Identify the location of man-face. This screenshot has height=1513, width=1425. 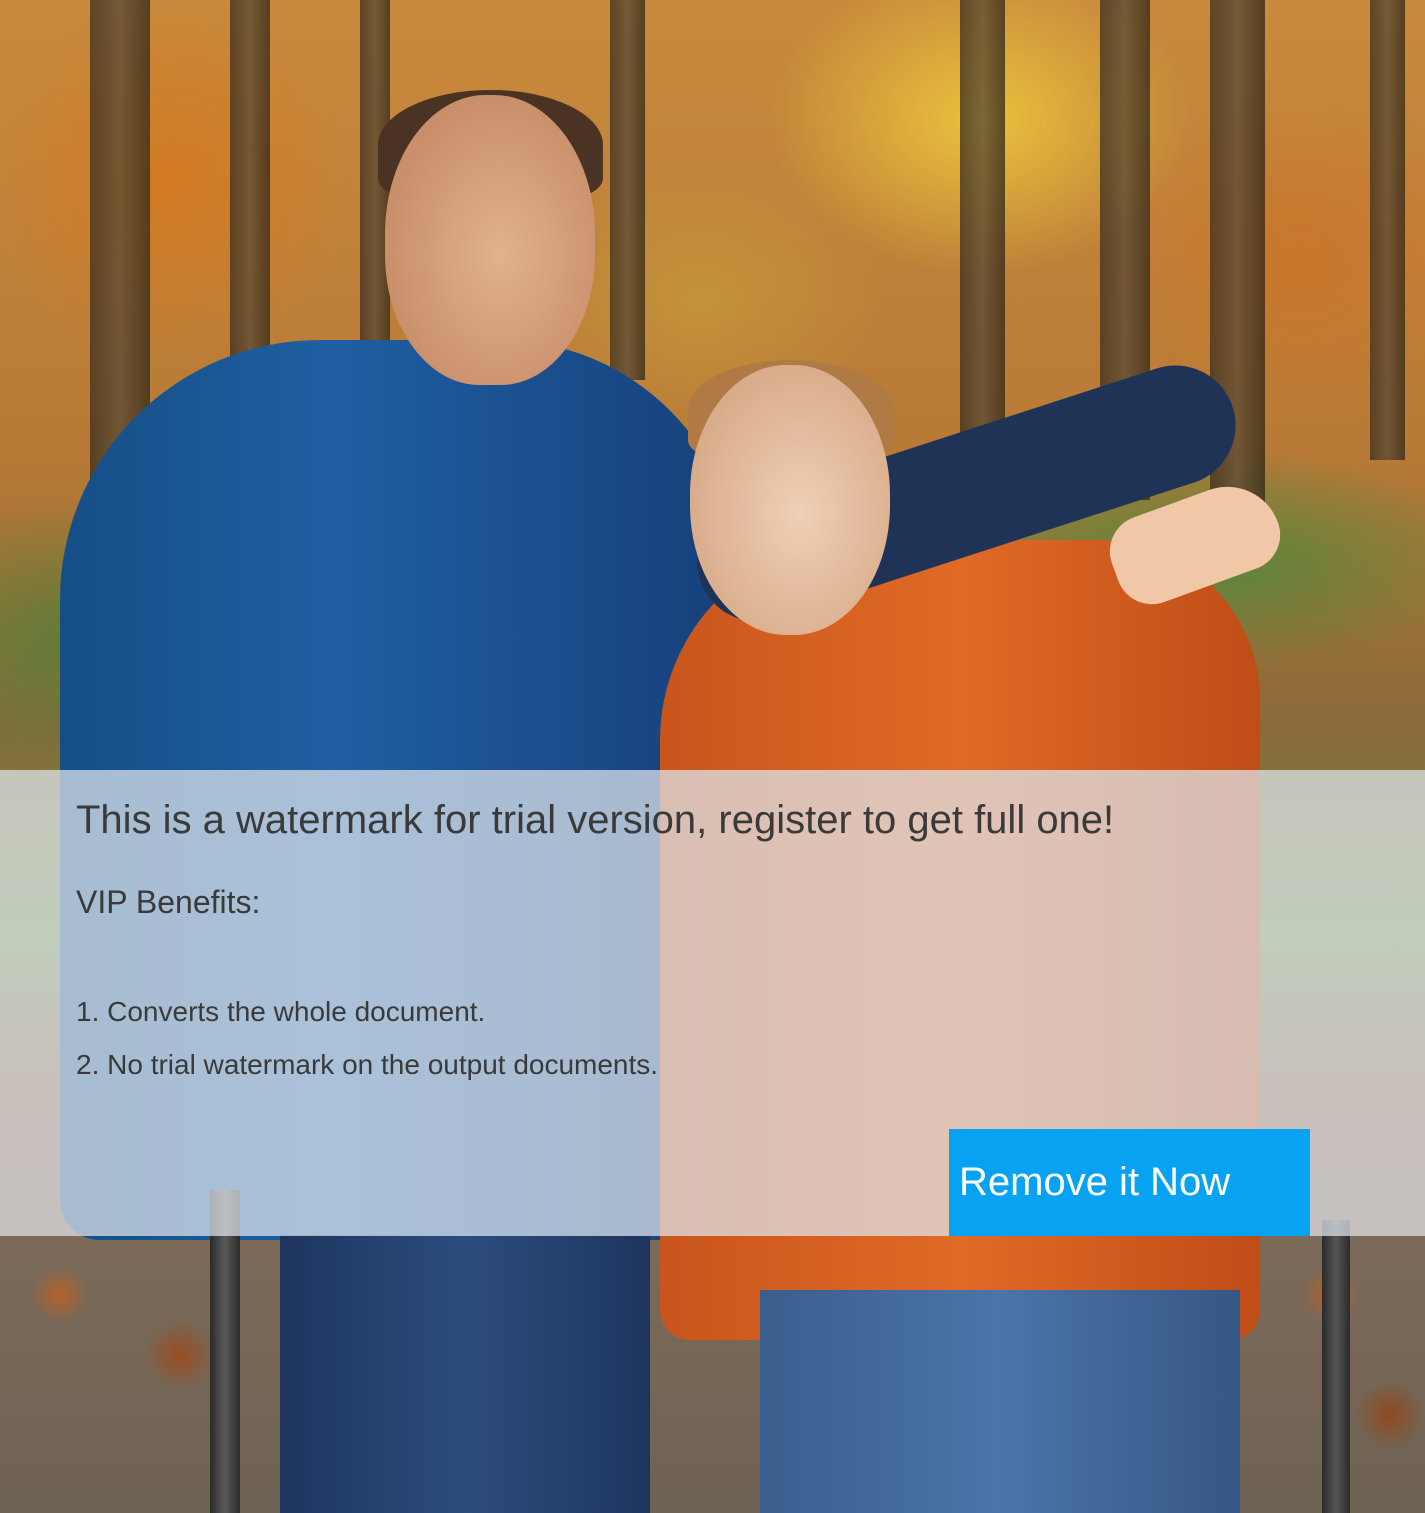
(490, 240).